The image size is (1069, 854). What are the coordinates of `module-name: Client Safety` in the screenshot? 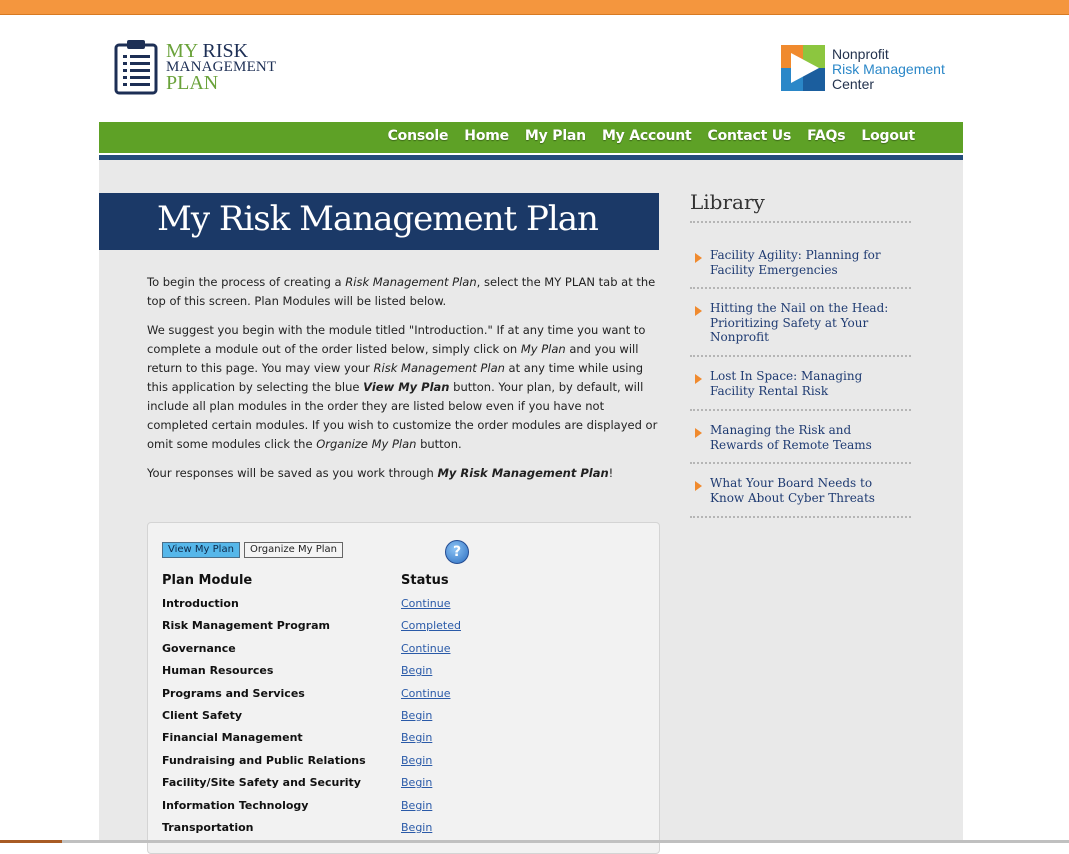 It's located at (202, 715).